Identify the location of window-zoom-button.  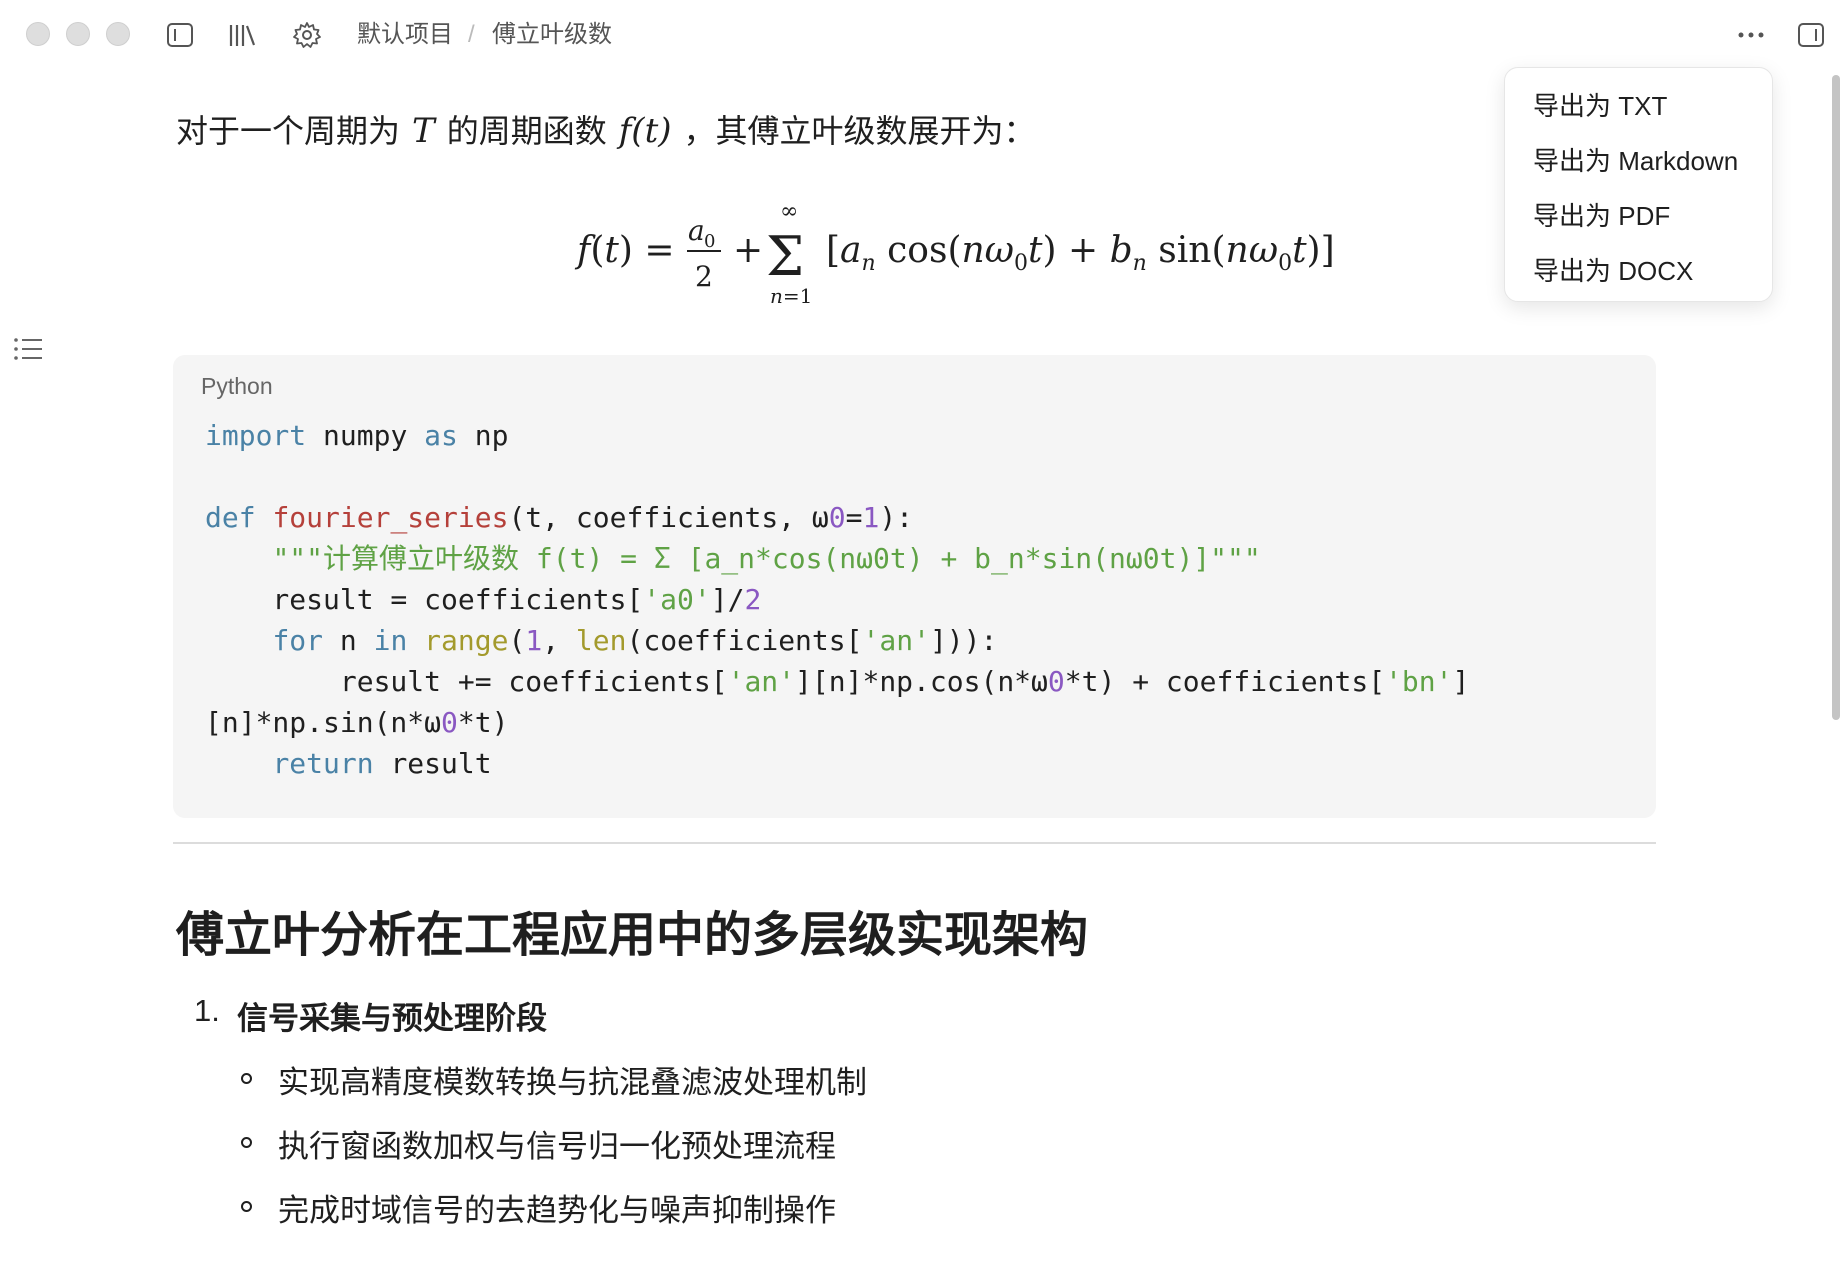
(118, 34).